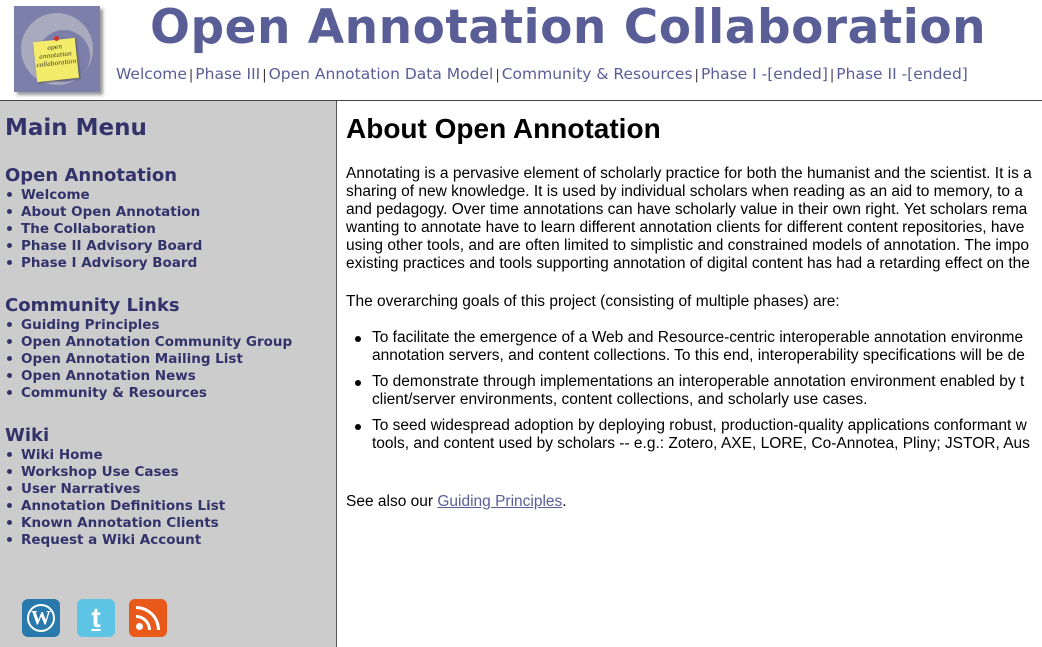 This screenshot has height=647, width=1042. What do you see at coordinates (151, 74) in the screenshot?
I see `nav-welcome: Welcome` at bounding box center [151, 74].